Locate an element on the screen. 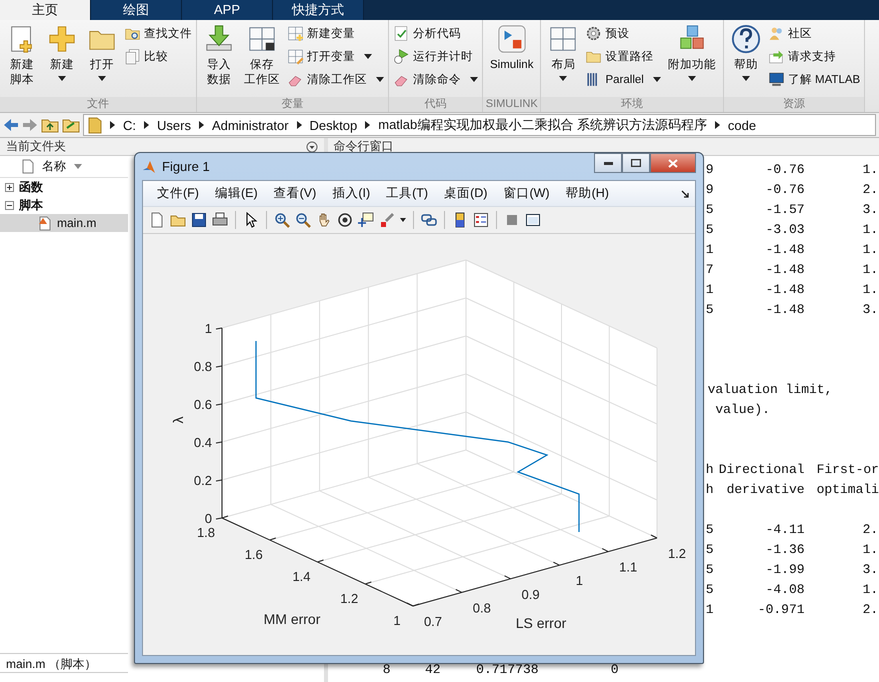 The image size is (879, 682). ribbon-button: 新建变量 is located at coordinates (335, 33).